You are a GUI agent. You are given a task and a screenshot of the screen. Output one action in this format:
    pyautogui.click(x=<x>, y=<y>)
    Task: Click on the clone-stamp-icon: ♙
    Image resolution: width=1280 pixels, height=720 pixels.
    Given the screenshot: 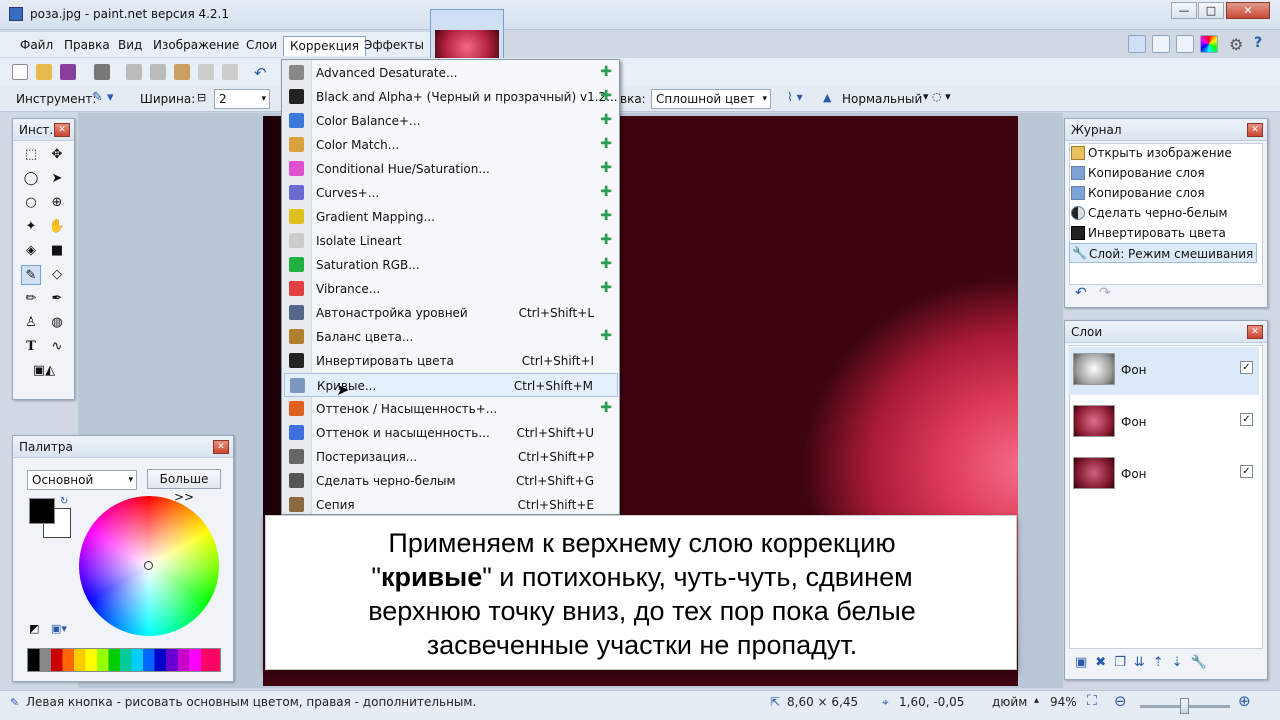 What is the action you would take?
    pyautogui.click(x=31, y=323)
    